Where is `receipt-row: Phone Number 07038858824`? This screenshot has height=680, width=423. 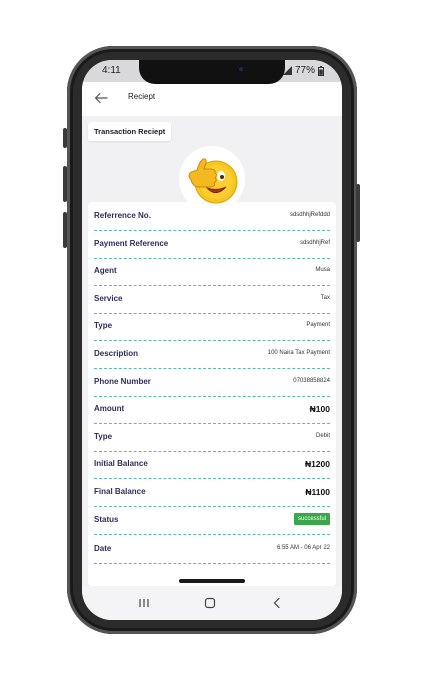 receipt-row: Phone Number 07038858824 is located at coordinates (212, 382).